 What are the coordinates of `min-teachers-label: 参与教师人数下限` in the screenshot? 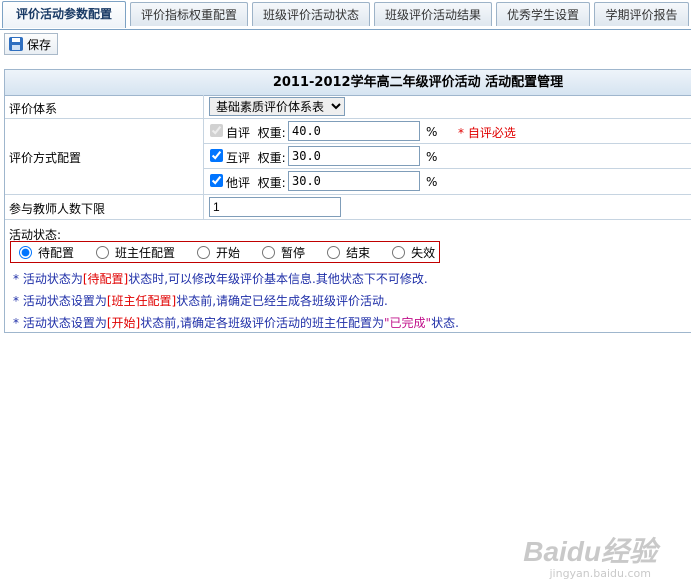 It's located at (57, 209).